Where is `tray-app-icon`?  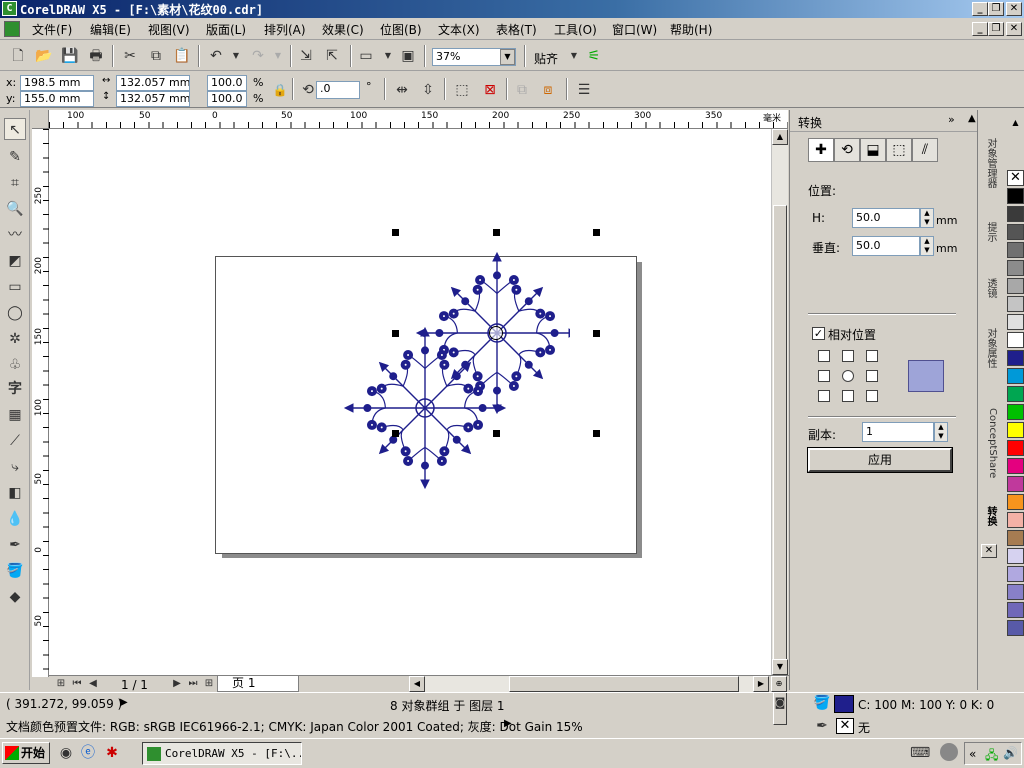 tray-app-icon is located at coordinates (949, 752).